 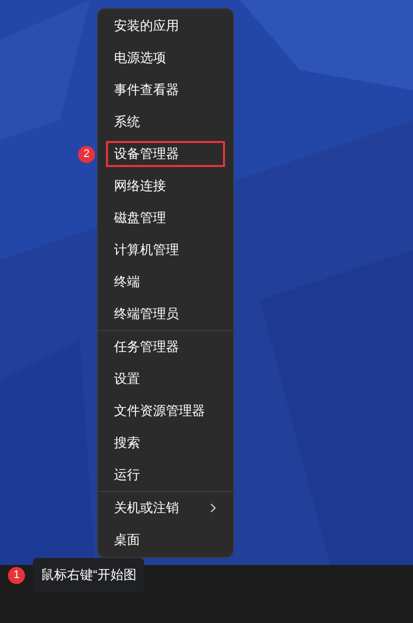 What do you see at coordinates (165, 58) in the screenshot?
I see `menu-item: 电源选项` at bounding box center [165, 58].